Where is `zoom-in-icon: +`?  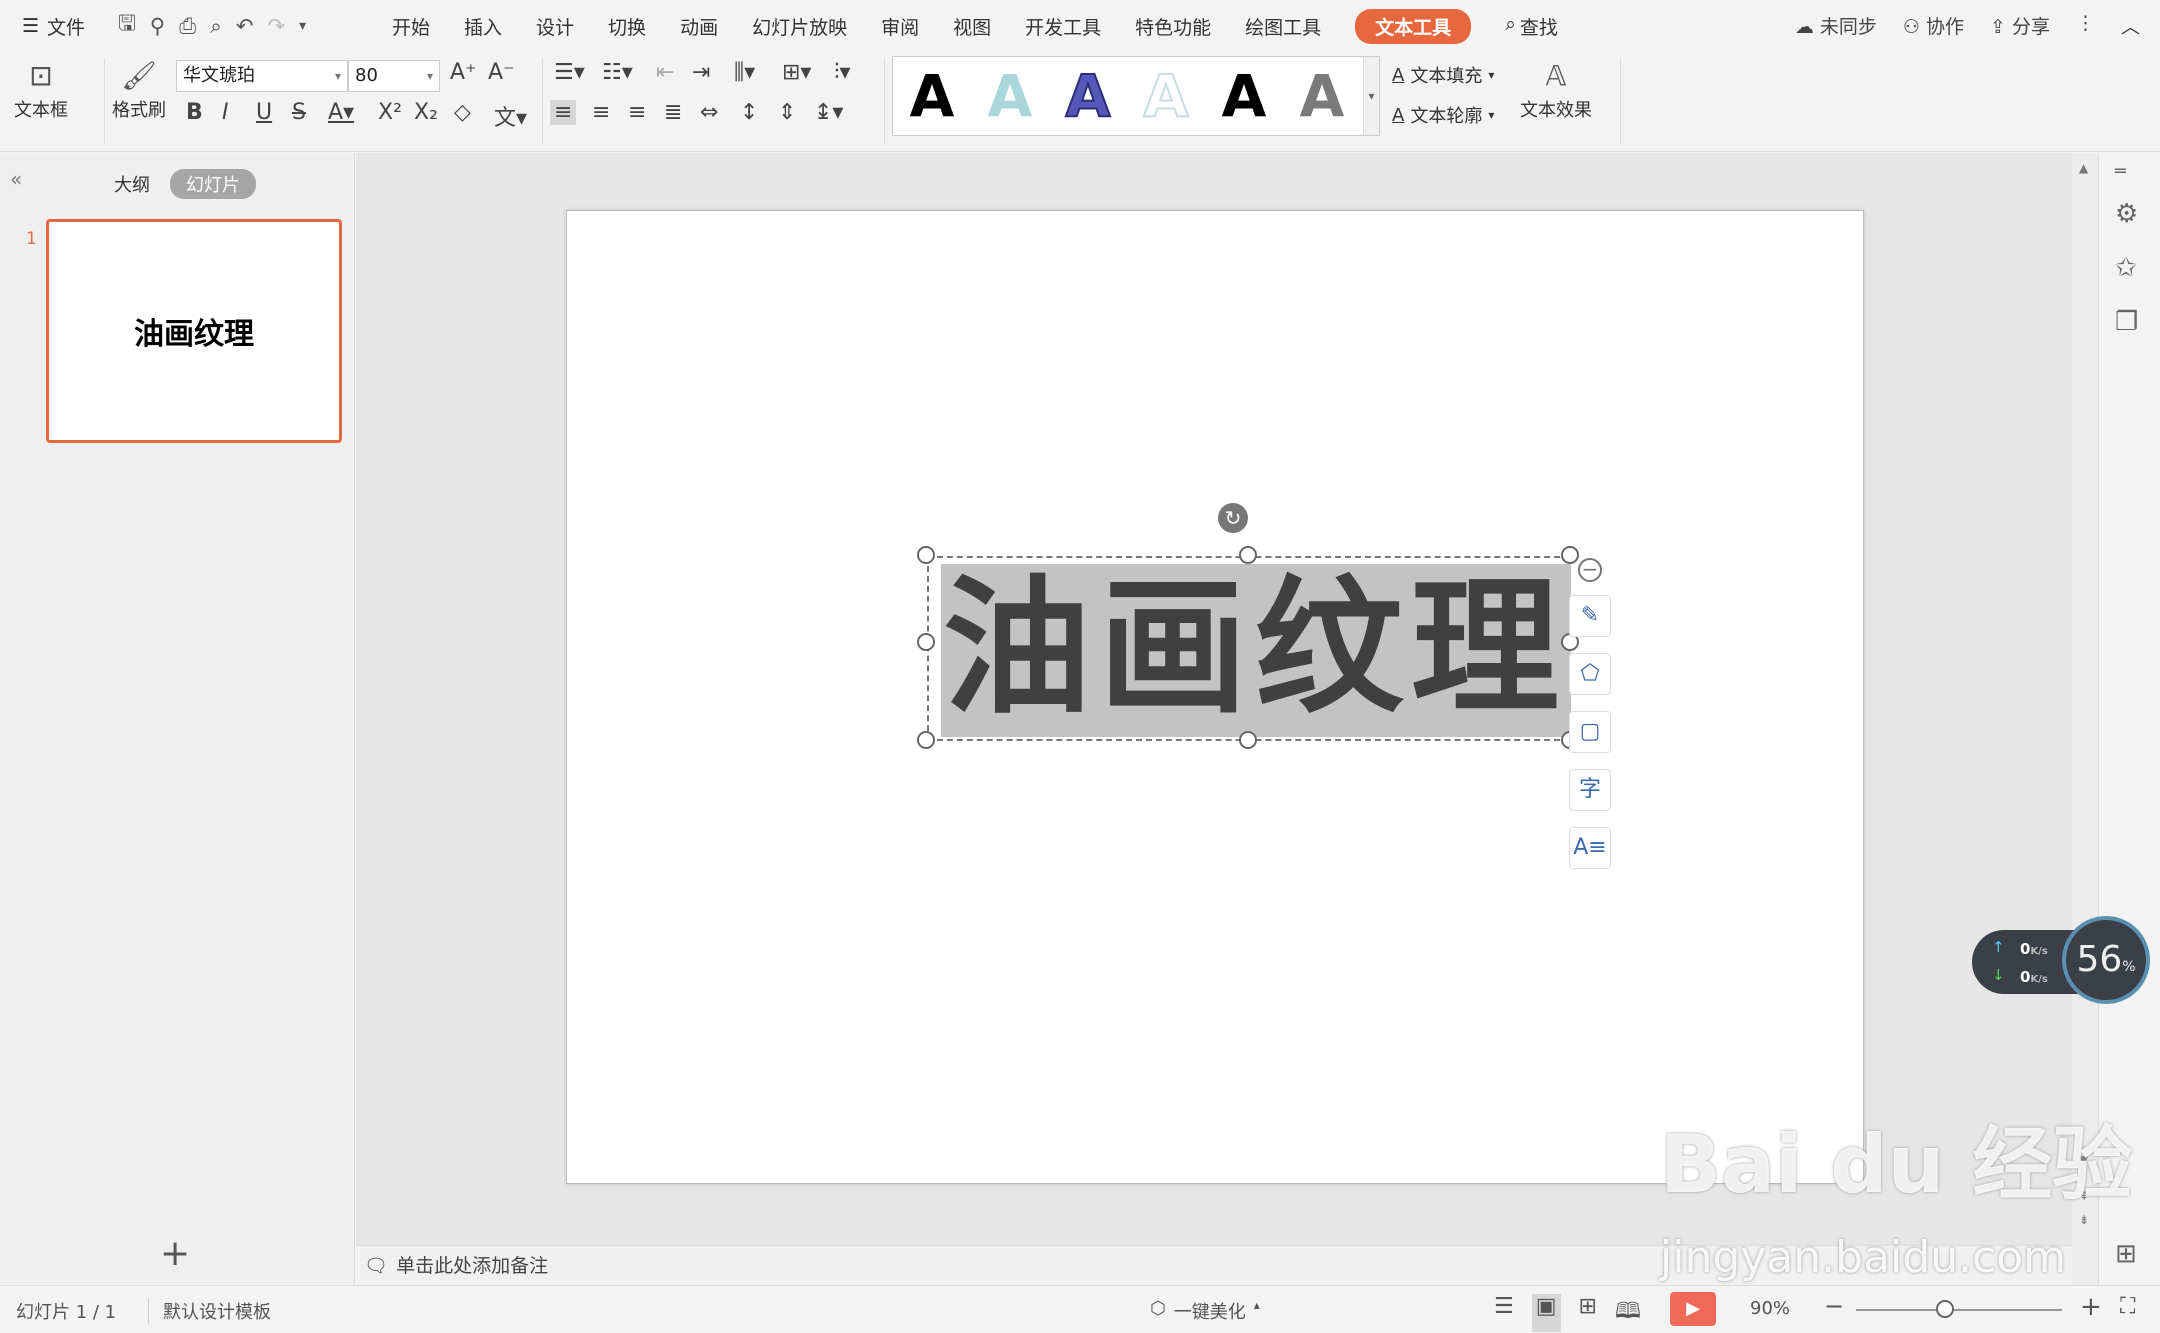
zoom-in-icon: + is located at coordinates (2091, 1307).